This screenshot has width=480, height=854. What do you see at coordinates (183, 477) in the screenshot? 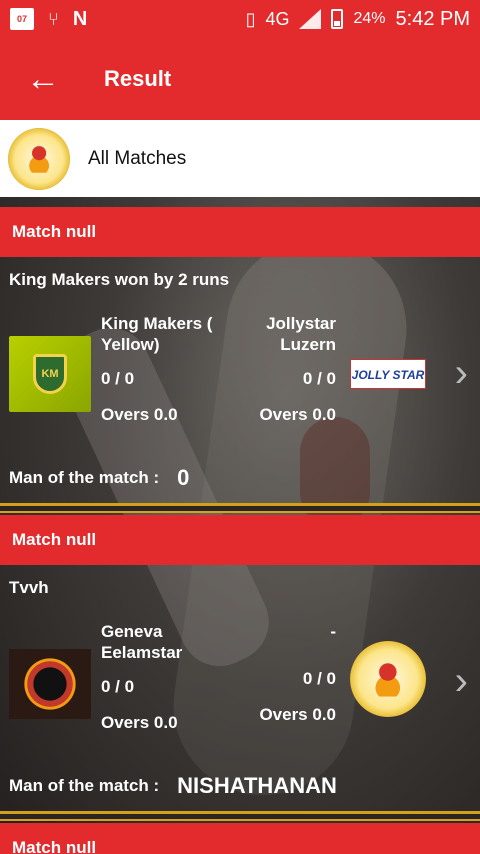
I see `mom-value: 0` at bounding box center [183, 477].